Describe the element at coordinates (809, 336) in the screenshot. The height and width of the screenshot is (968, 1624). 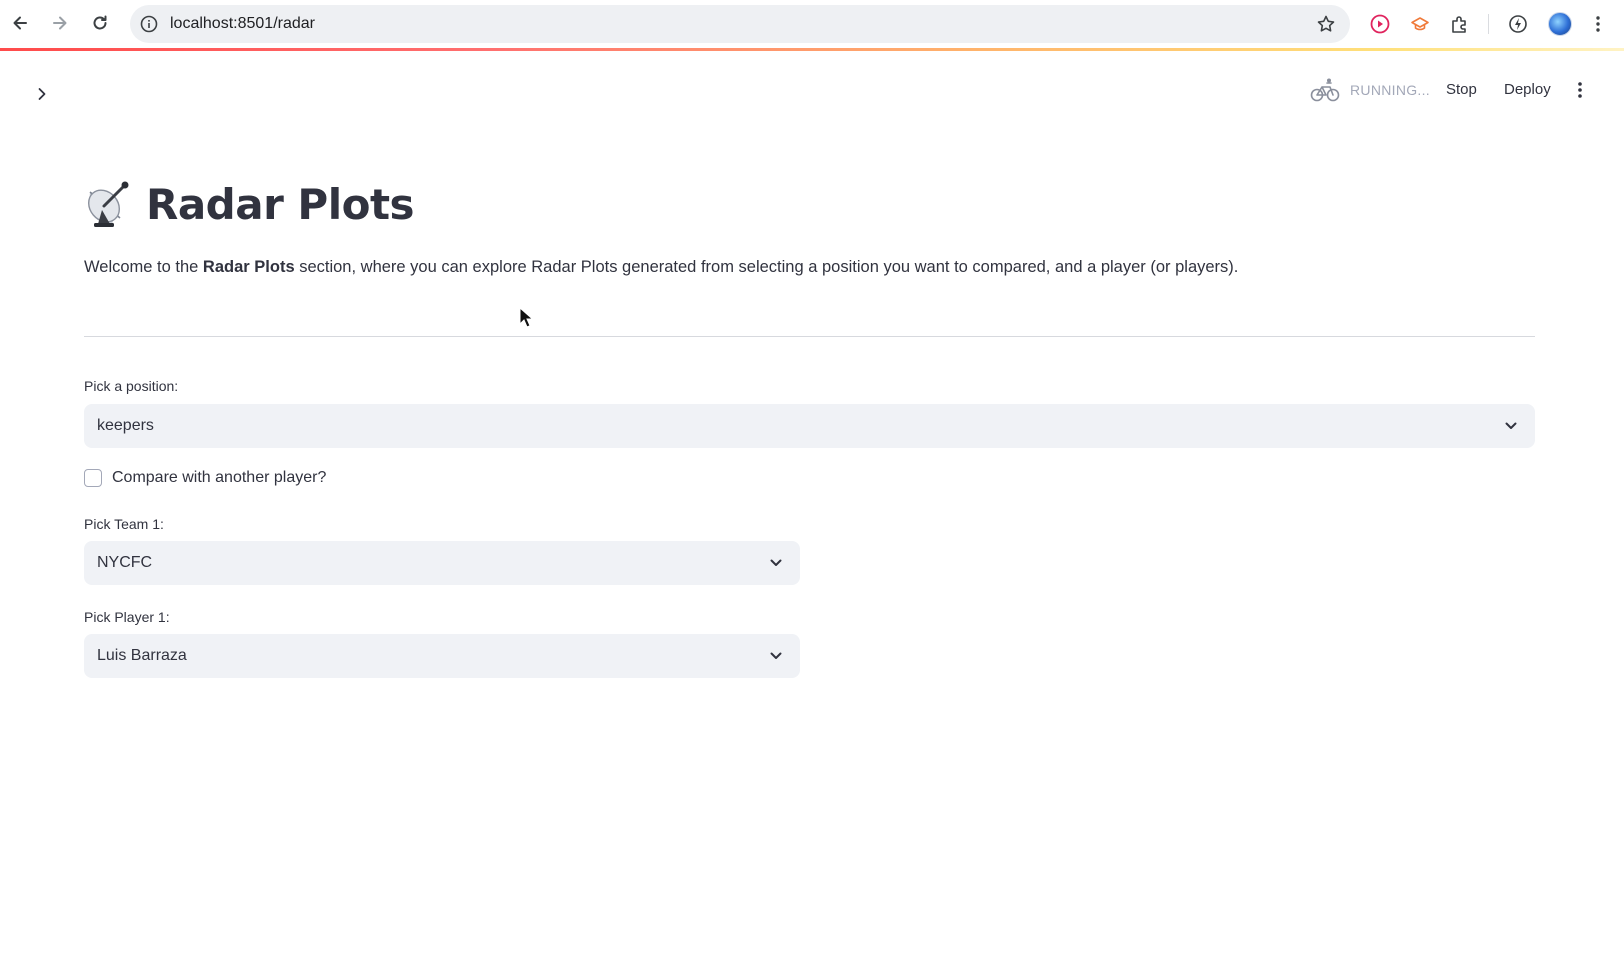
I see `section-divider` at that location.